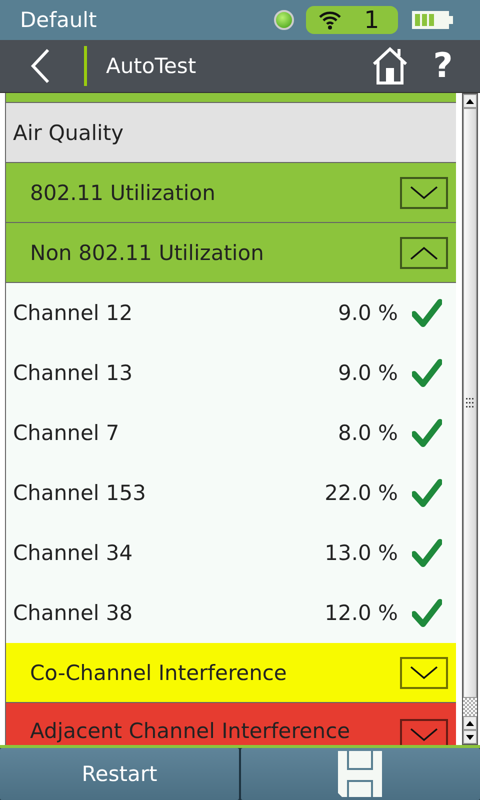 Image resolution: width=480 pixels, height=800 pixels. Describe the element at coordinates (159, 672) in the screenshot. I see `section-label: Co-Channel Interference` at that location.